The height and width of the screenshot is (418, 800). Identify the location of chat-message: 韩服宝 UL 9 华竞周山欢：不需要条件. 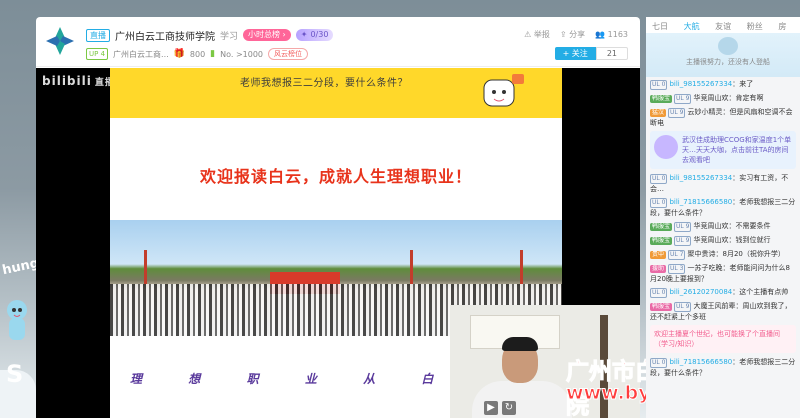
(723, 226).